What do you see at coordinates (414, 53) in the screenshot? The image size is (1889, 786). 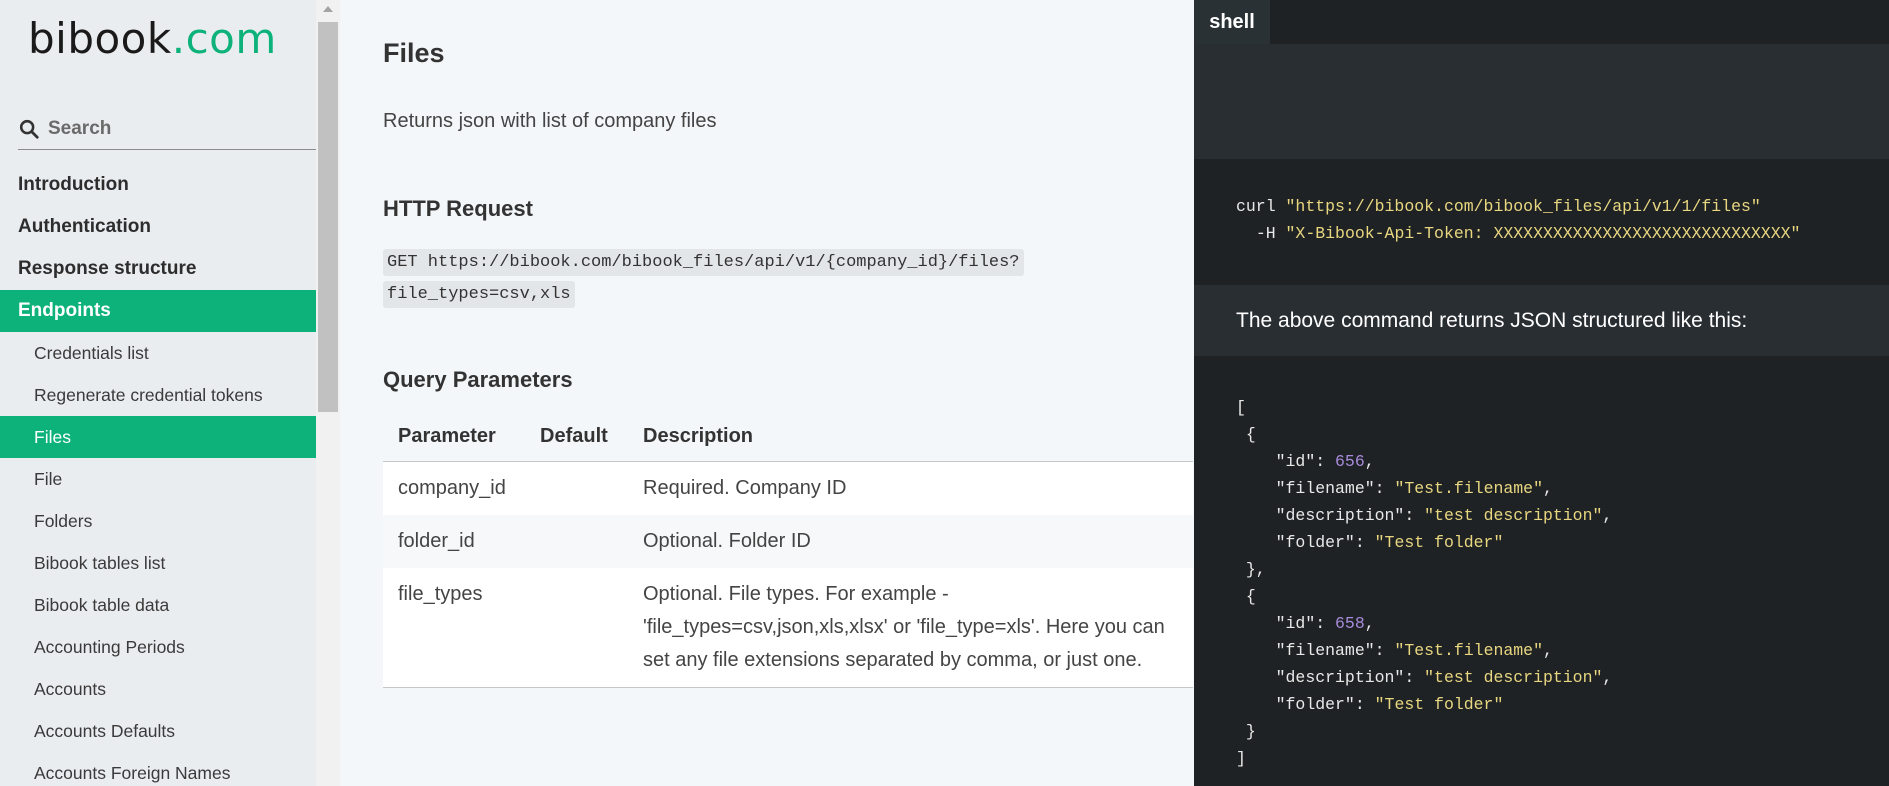 I see `page-title: Files` at bounding box center [414, 53].